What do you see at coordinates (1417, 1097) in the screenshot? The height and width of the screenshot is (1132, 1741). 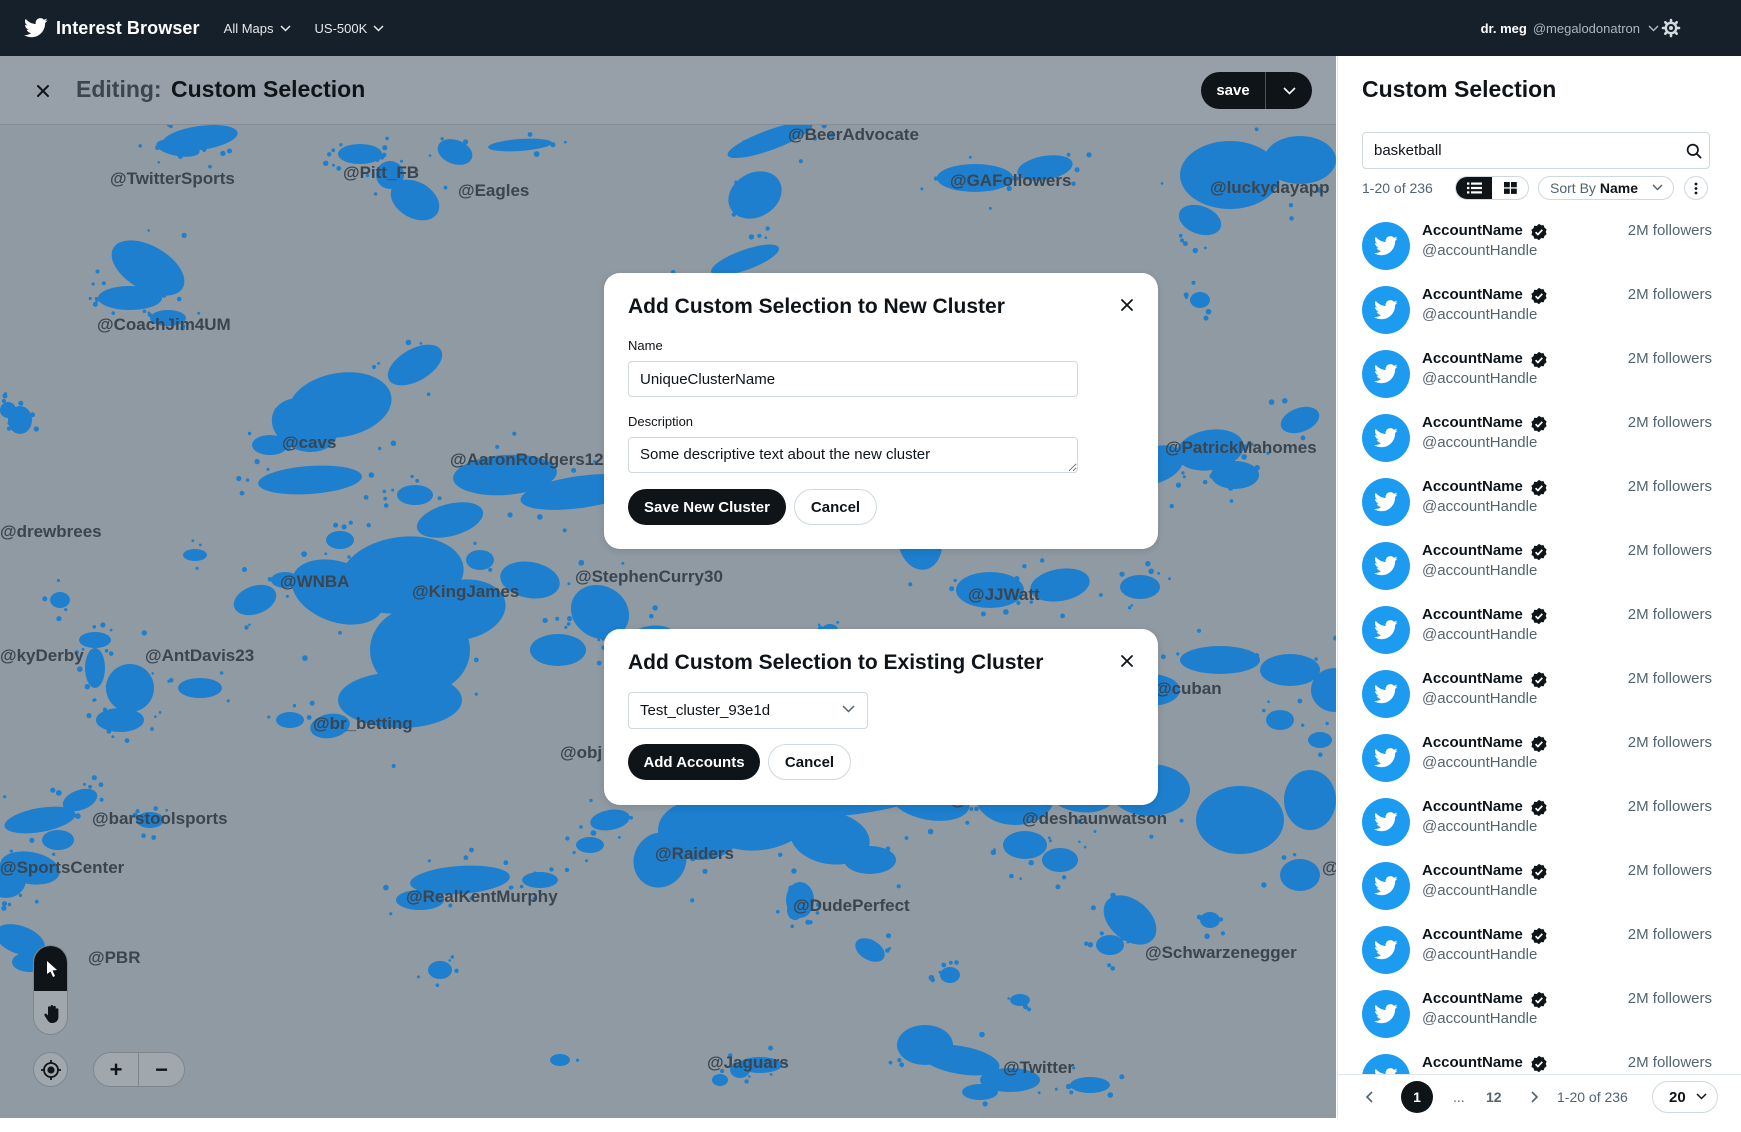 I see `page-current-button: 1` at bounding box center [1417, 1097].